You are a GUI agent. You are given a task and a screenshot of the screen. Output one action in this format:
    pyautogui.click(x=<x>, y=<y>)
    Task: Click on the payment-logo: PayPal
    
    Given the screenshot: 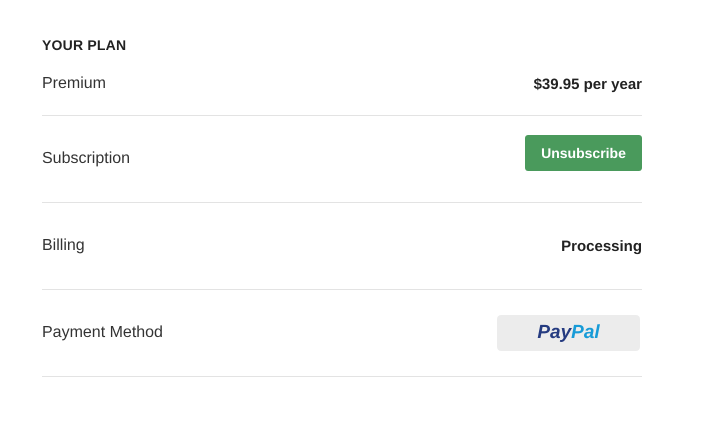 What is the action you would take?
    pyautogui.click(x=568, y=333)
    